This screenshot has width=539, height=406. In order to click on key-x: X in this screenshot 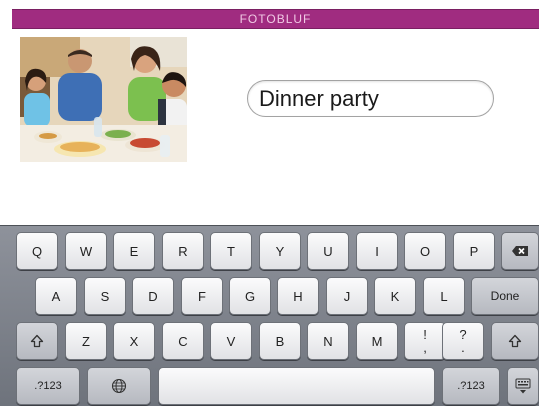, I will do `click(134, 341)`.